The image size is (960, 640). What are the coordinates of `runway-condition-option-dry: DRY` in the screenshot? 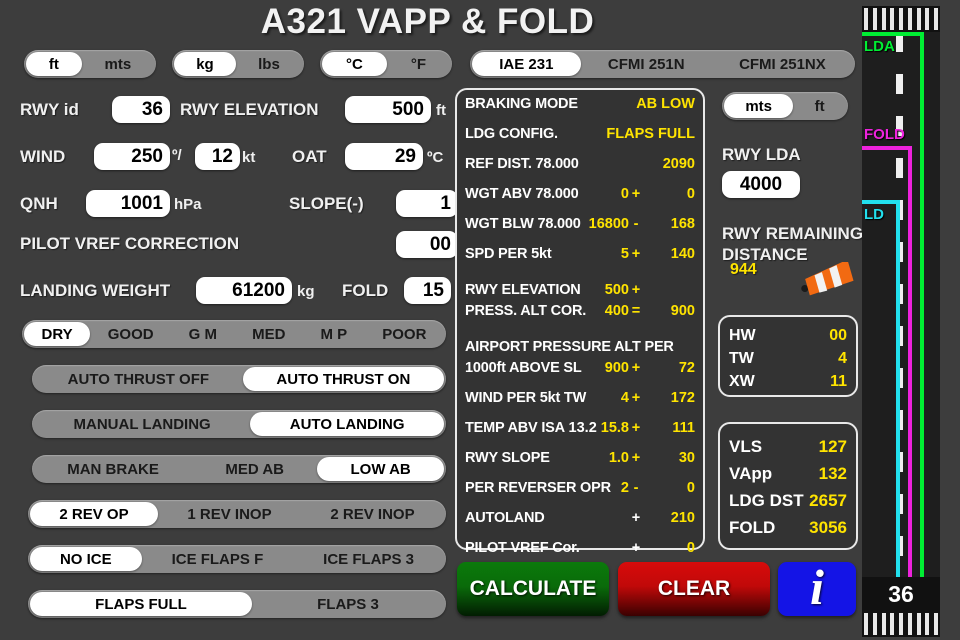 It's located at (57, 334).